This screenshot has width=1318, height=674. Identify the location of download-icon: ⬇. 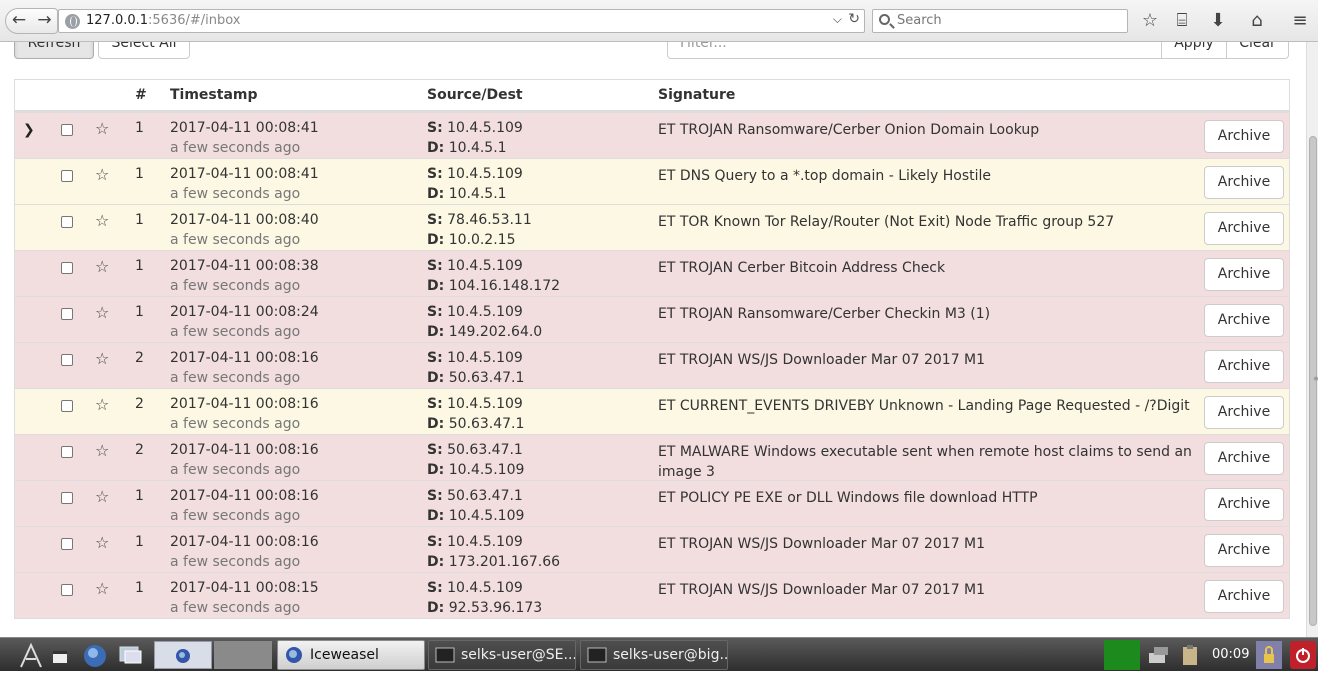
(1218, 21).